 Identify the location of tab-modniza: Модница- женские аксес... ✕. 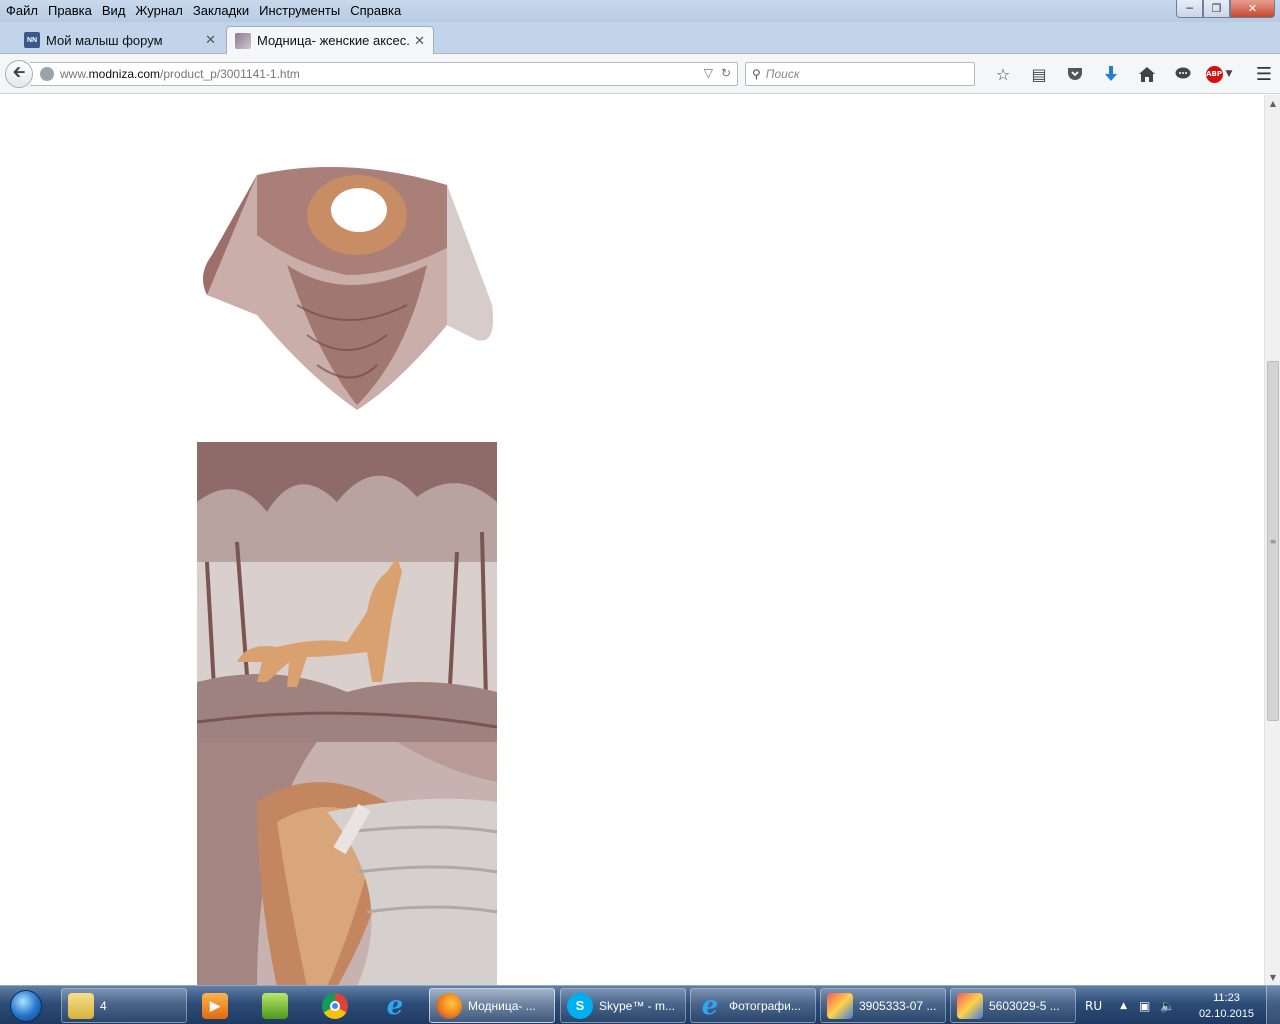
(330, 40).